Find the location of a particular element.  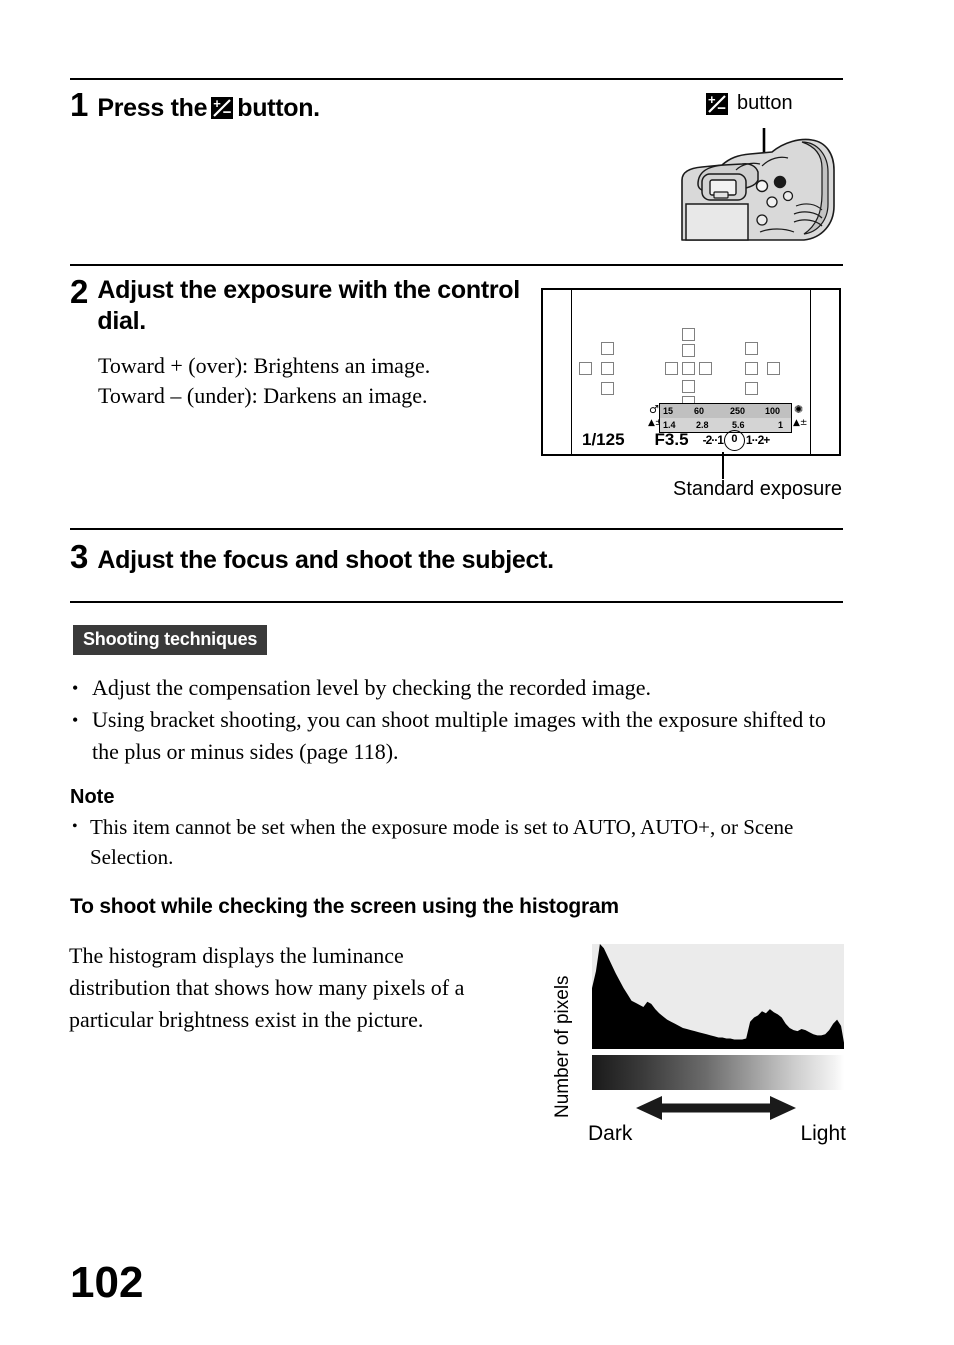

ev-scale: -2··1 0 1··2+ is located at coordinates (736, 440).